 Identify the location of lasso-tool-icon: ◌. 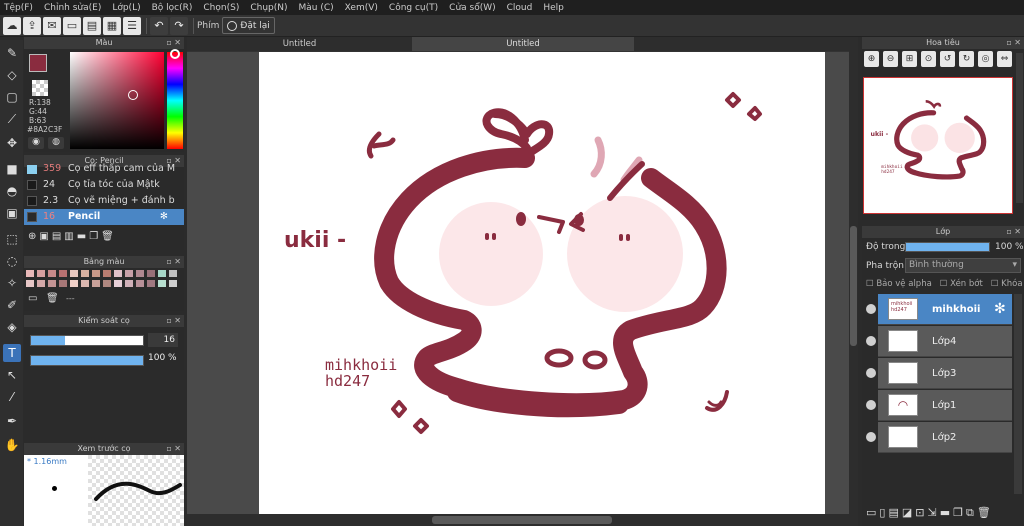
(12, 261).